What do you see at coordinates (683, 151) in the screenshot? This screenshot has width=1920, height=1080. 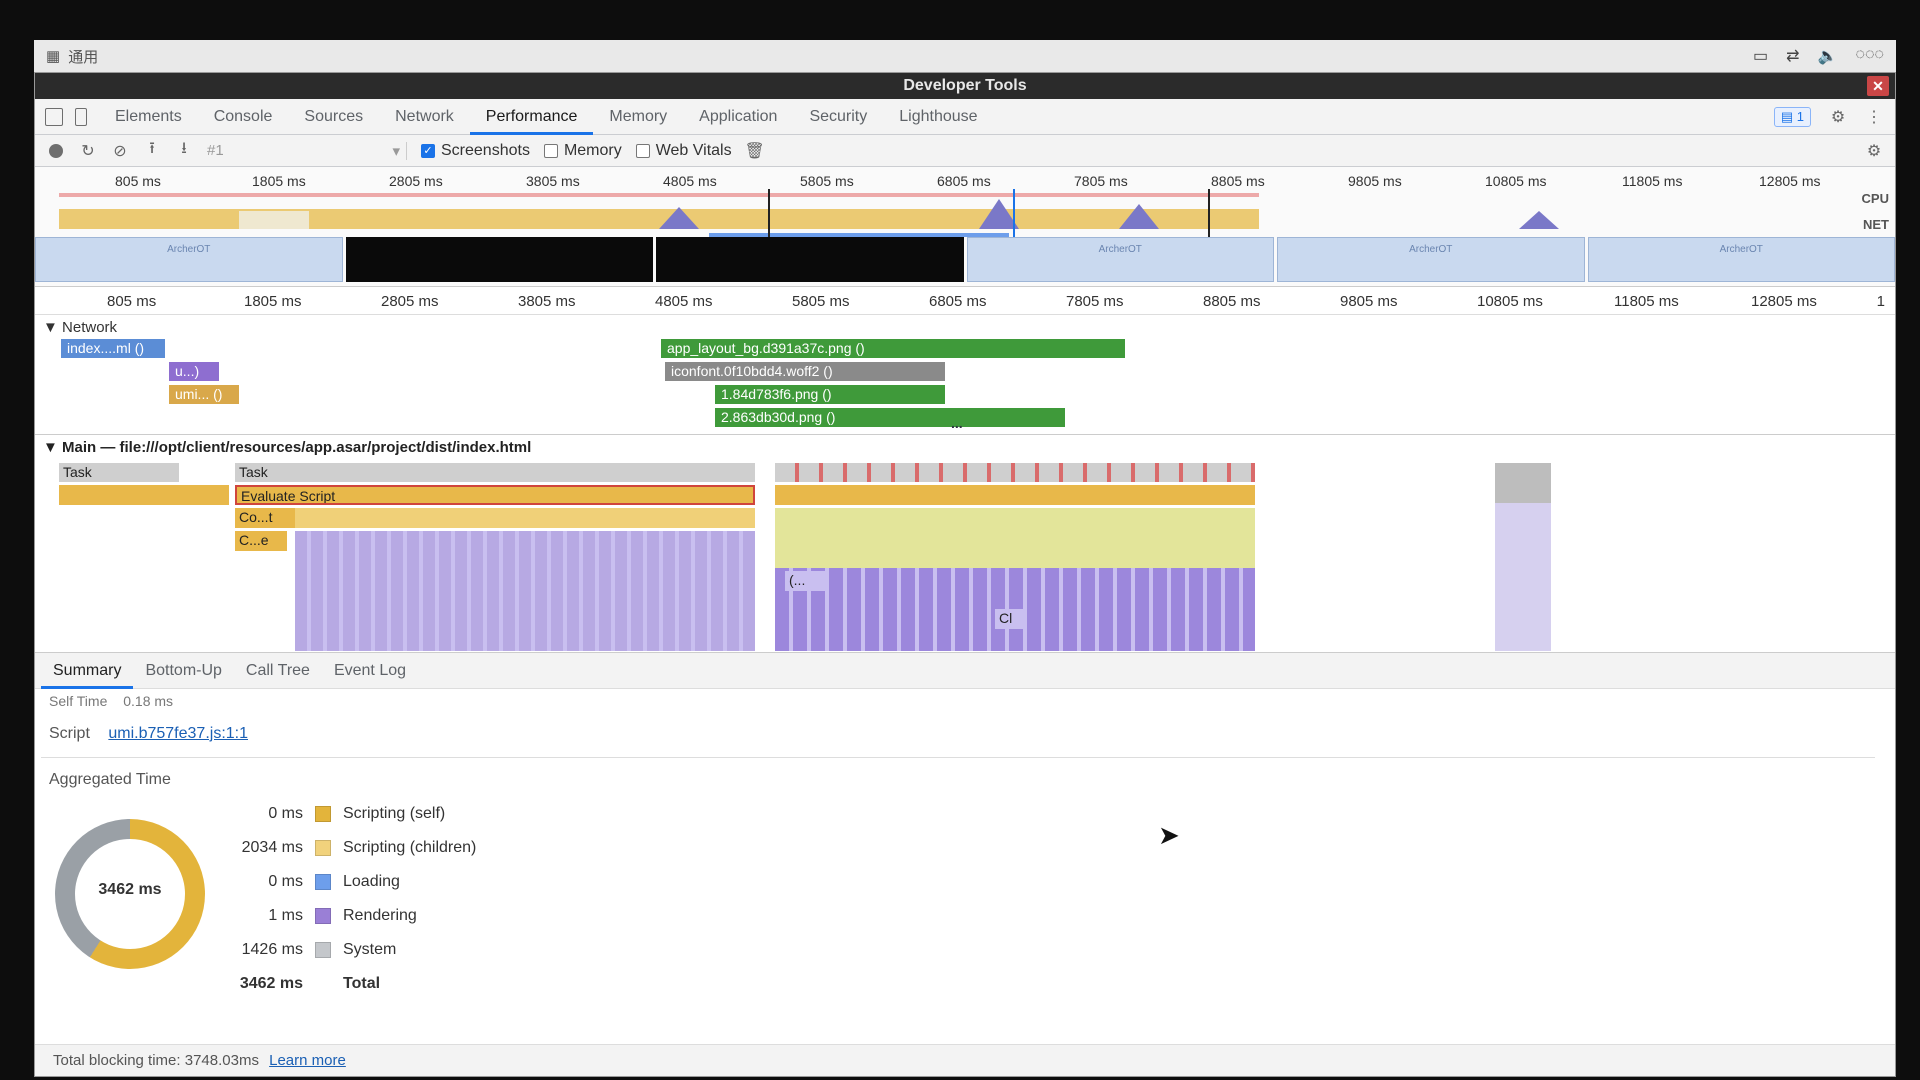 I see `webvitals-checkbox: Web Vitals` at bounding box center [683, 151].